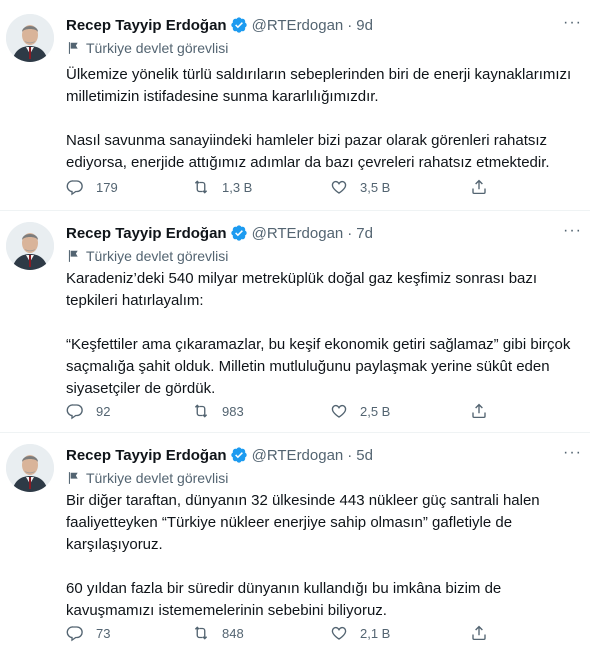 The width and height of the screenshot is (603, 650). What do you see at coordinates (233, 411) in the screenshot?
I see `retweet-count: 983` at bounding box center [233, 411].